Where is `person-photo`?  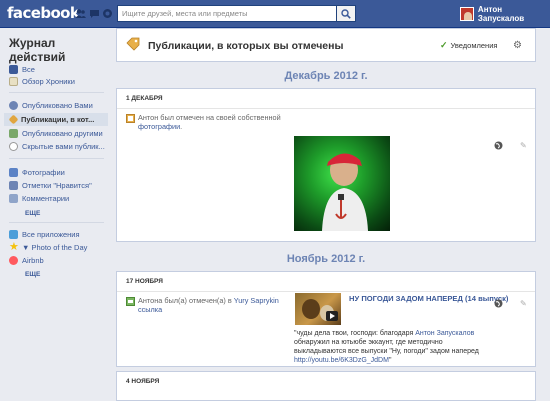
person-photo is located at coordinates (345, 192).